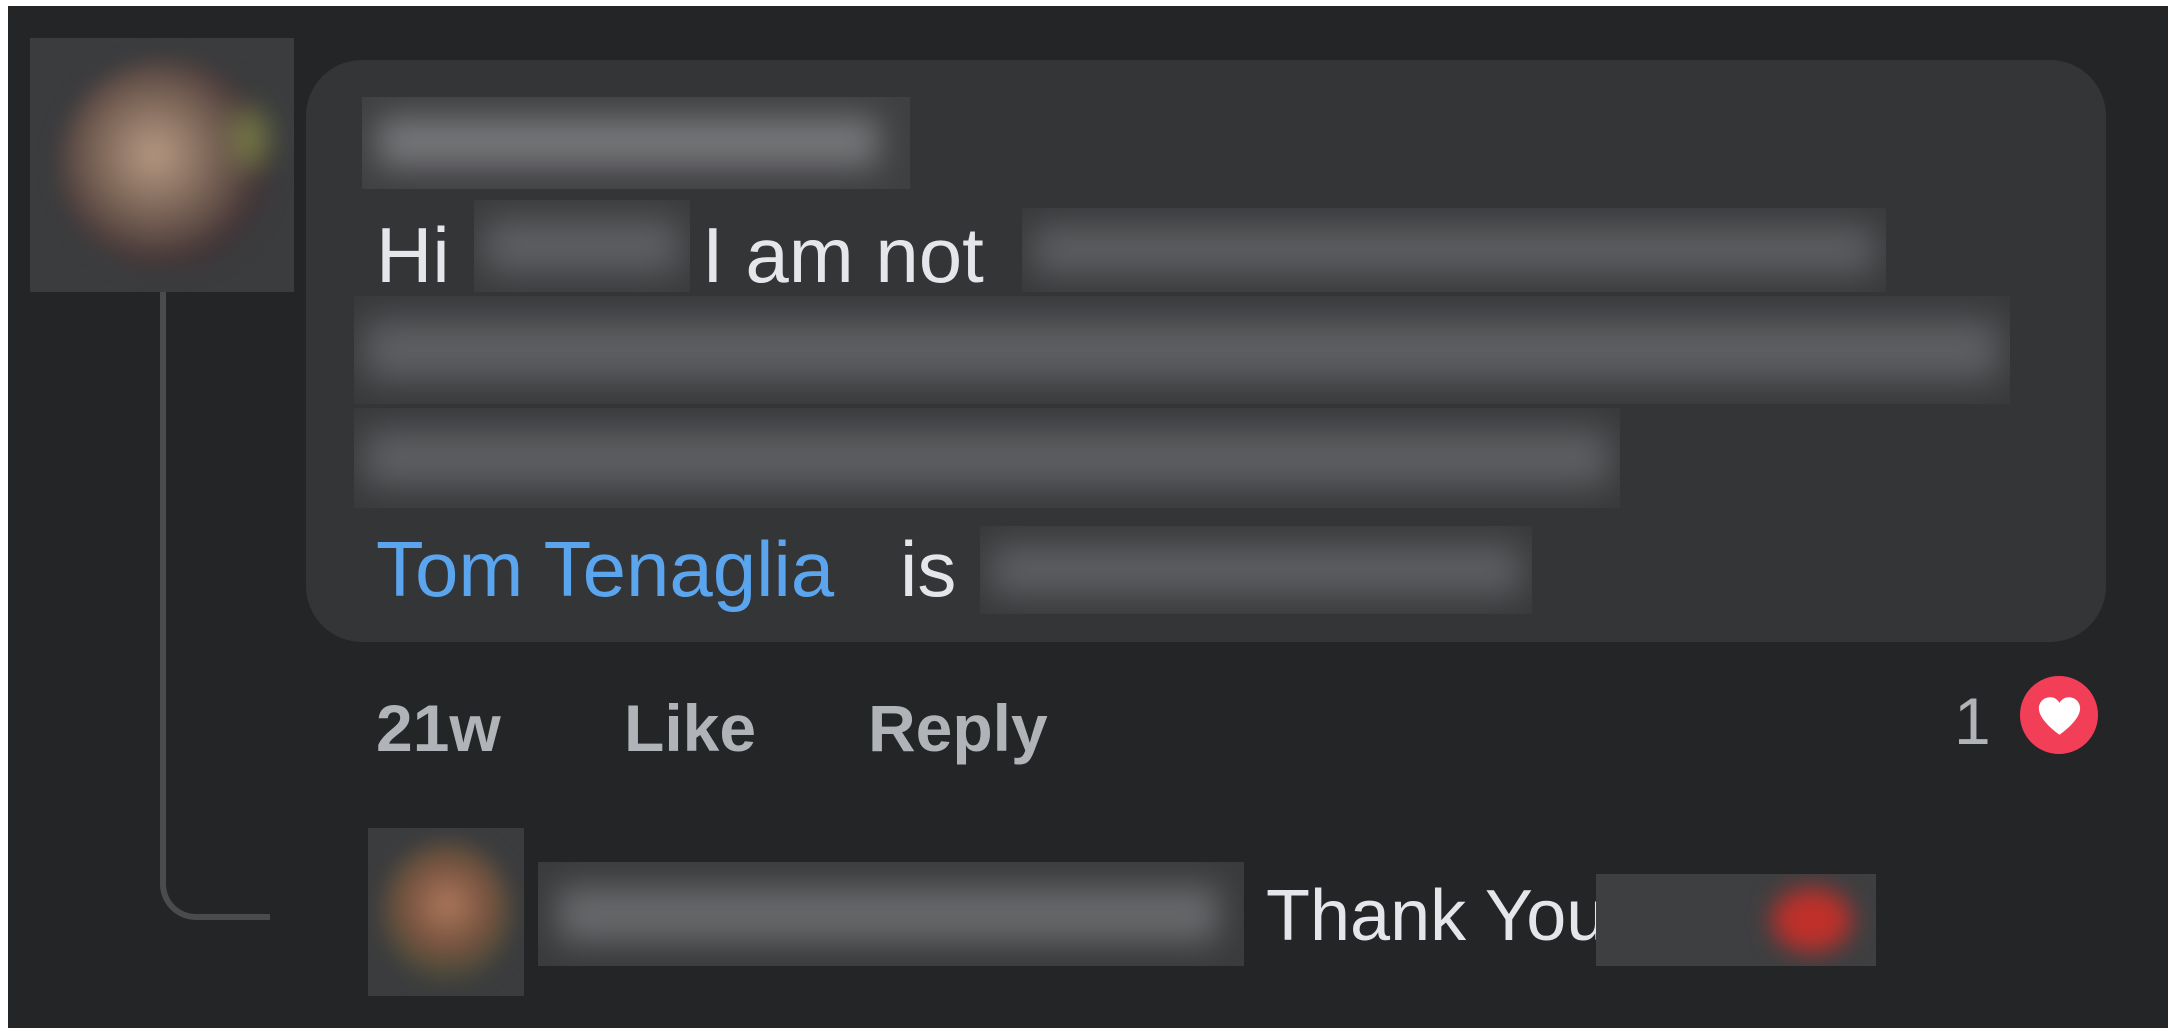  I want to click on reaction-count: 1, so click(1972, 721).